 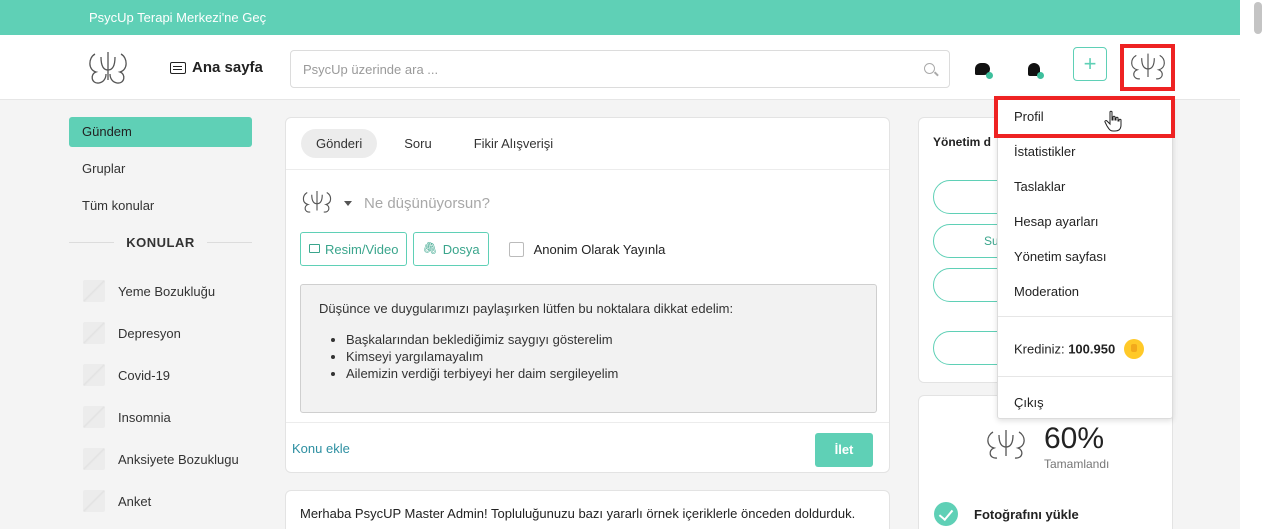 What do you see at coordinates (513, 143) in the screenshot?
I see `tab-fikir-alisverisi: Fikir Alışverişi` at bounding box center [513, 143].